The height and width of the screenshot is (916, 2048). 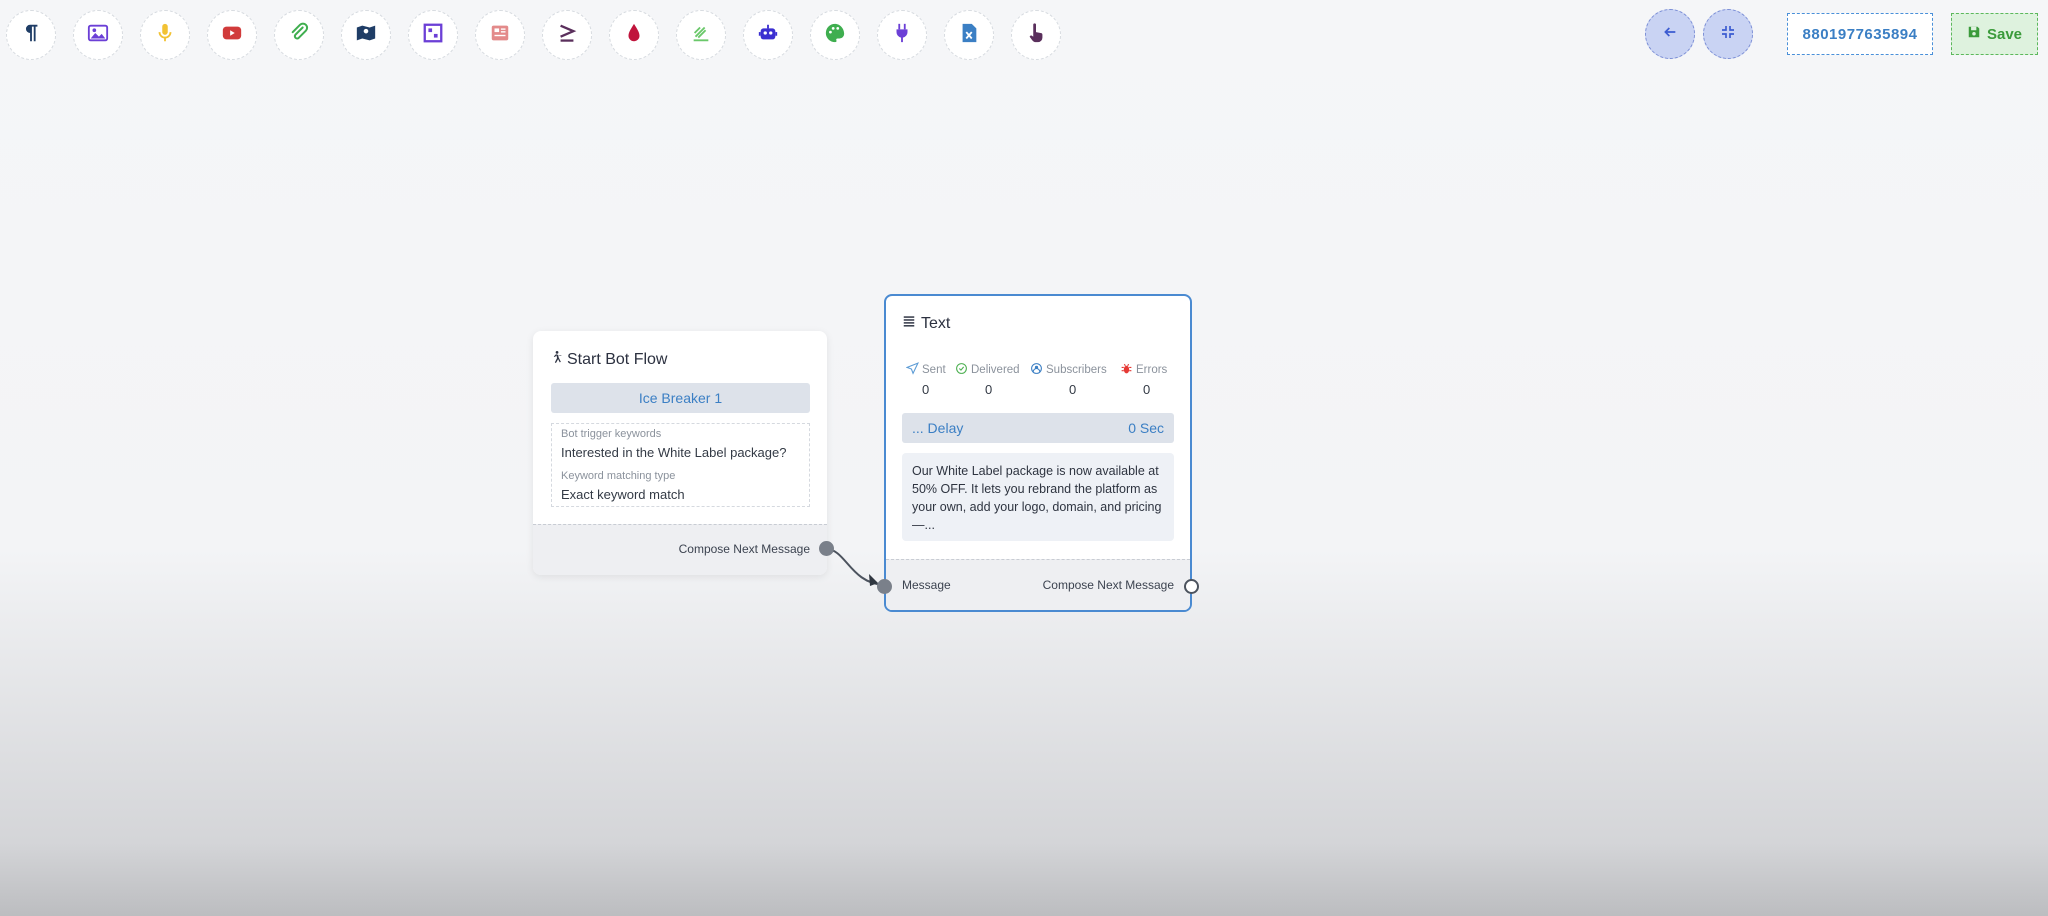 What do you see at coordinates (1146, 428) in the screenshot?
I see `delay-value: 0 Sec` at bounding box center [1146, 428].